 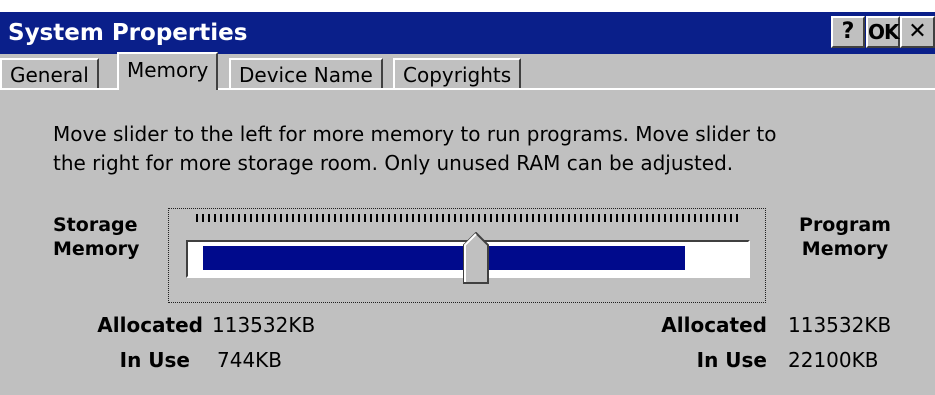 What do you see at coordinates (96, 249) in the screenshot?
I see `storage-label-line-2: Memory` at bounding box center [96, 249].